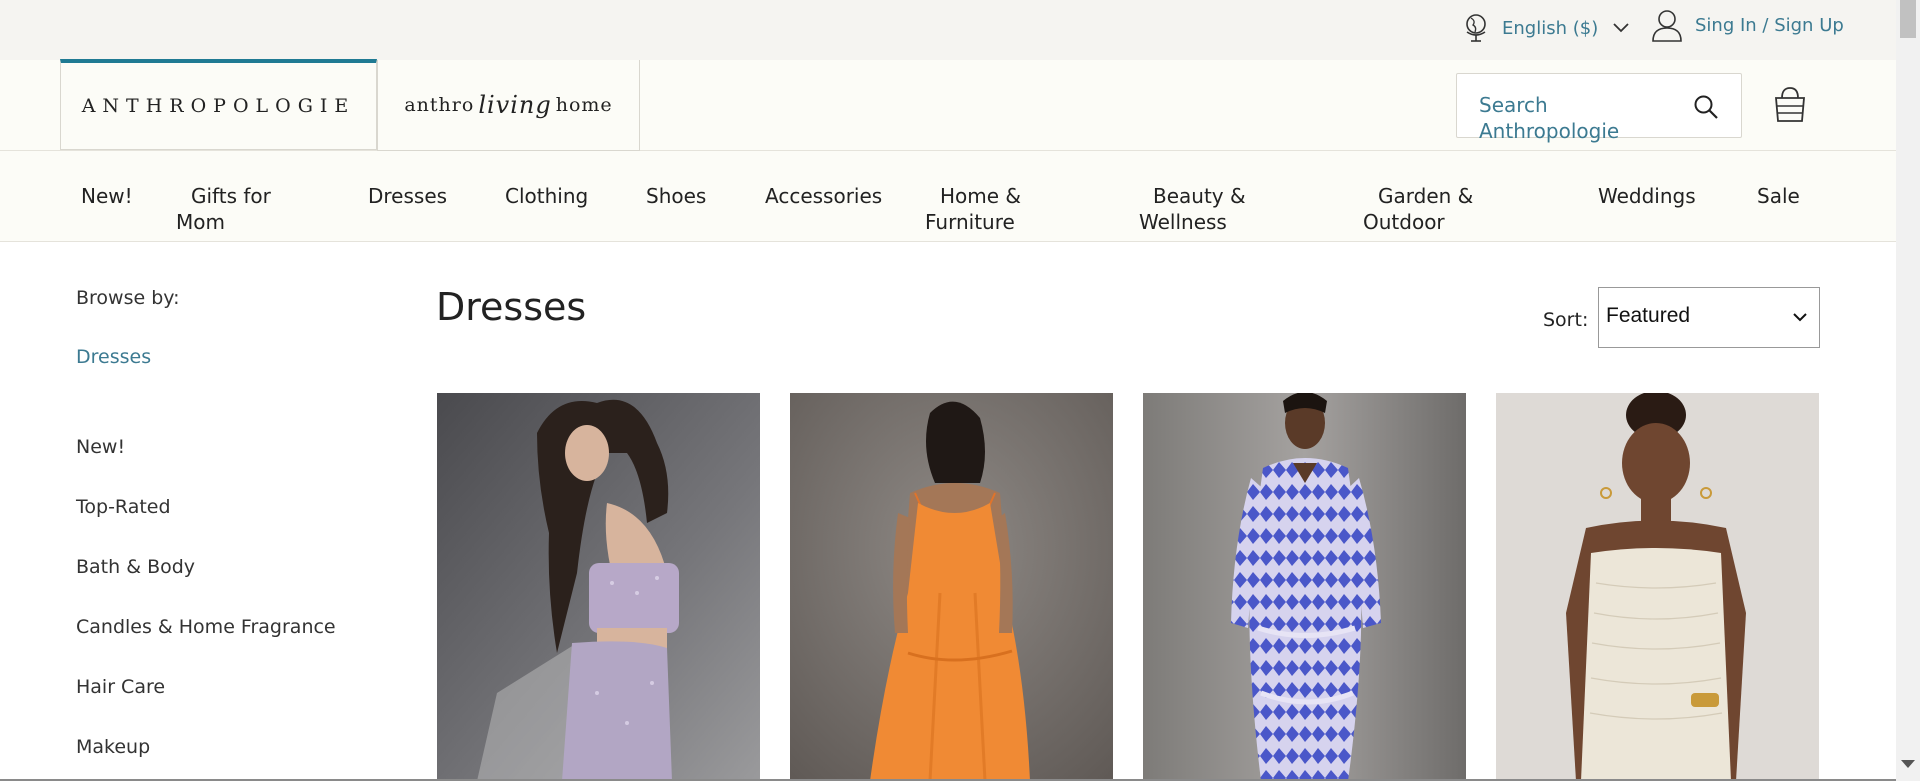 This screenshot has width=1920, height=781. What do you see at coordinates (439, 105) in the screenshot?
I see `brand-logo-anthroliving-left: anthro` at bounding box center [439, 105].